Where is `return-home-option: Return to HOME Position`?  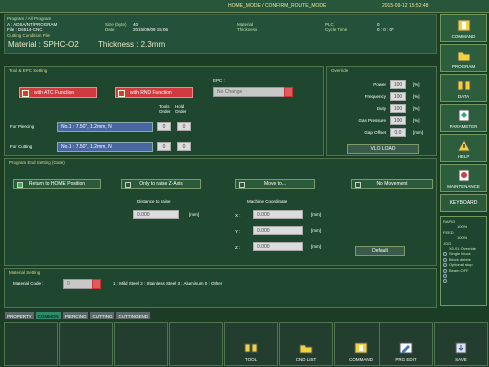 return-home-option: Return to HOME Position is located at coordinates (57, 184).